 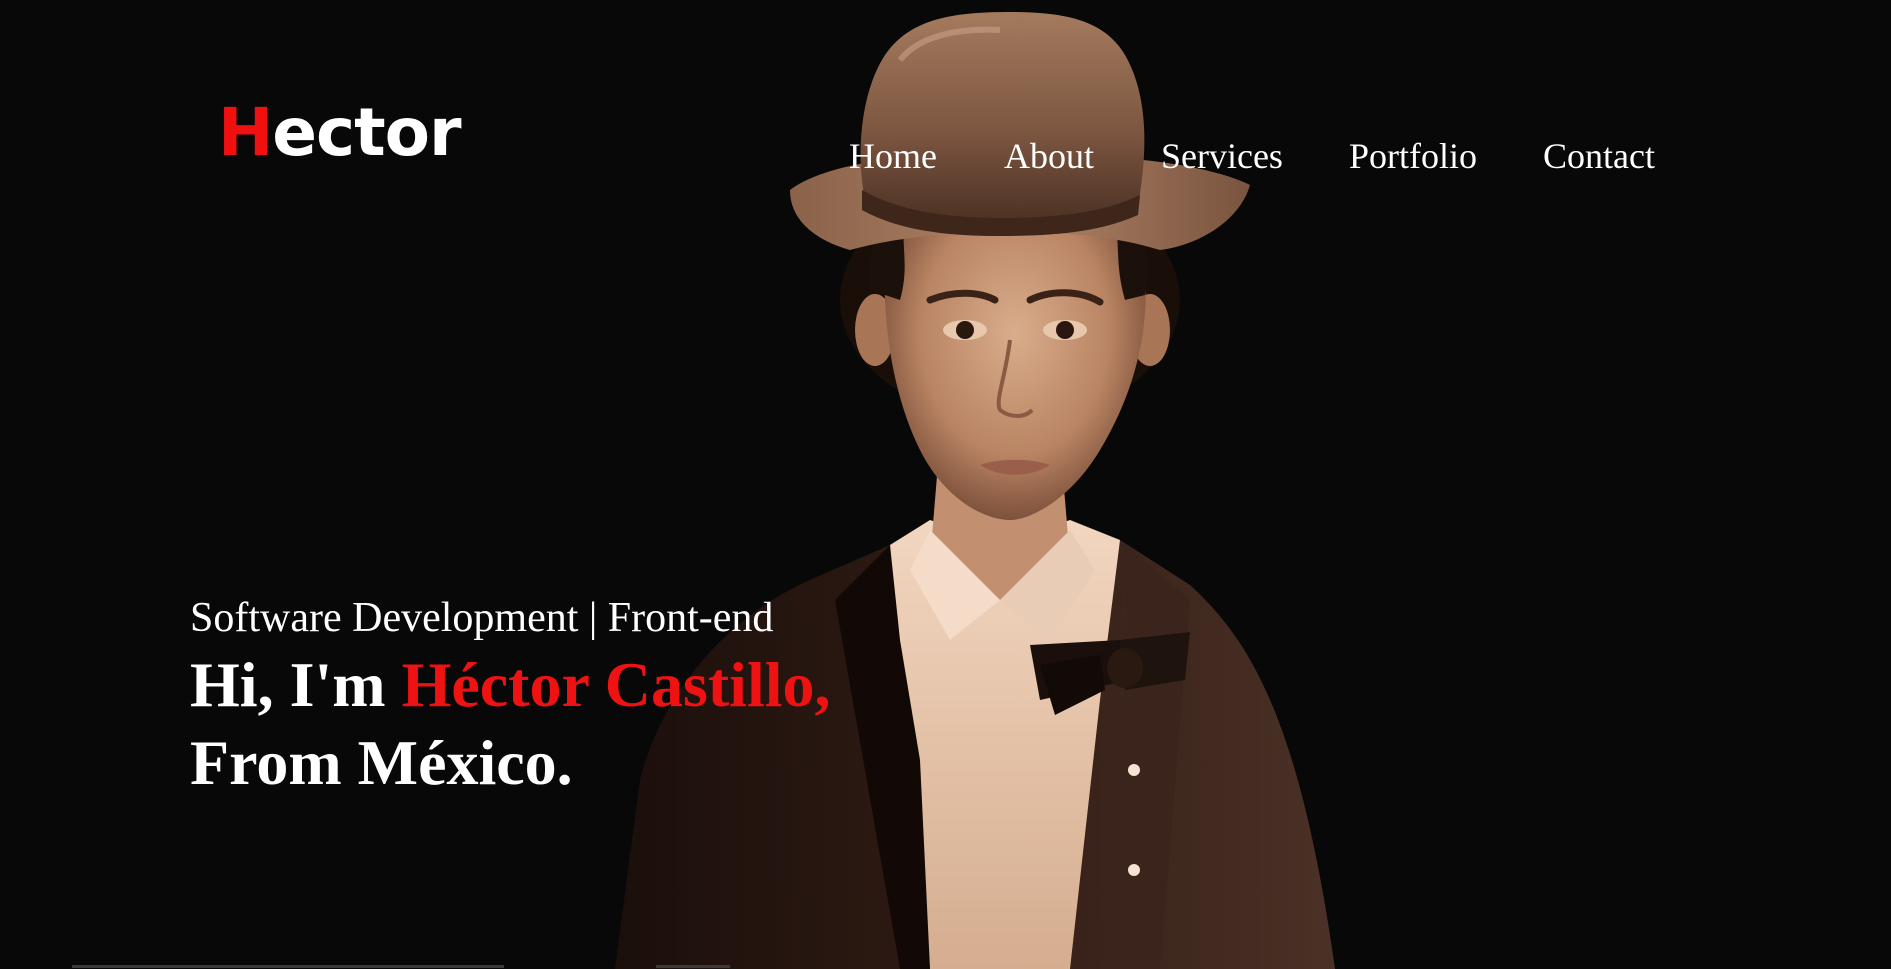 What do you see at coordinates (482, 618) in the screenshot?
I see `hero-subtitle: Software Development | Front-end` at bounding box center [482, 618].